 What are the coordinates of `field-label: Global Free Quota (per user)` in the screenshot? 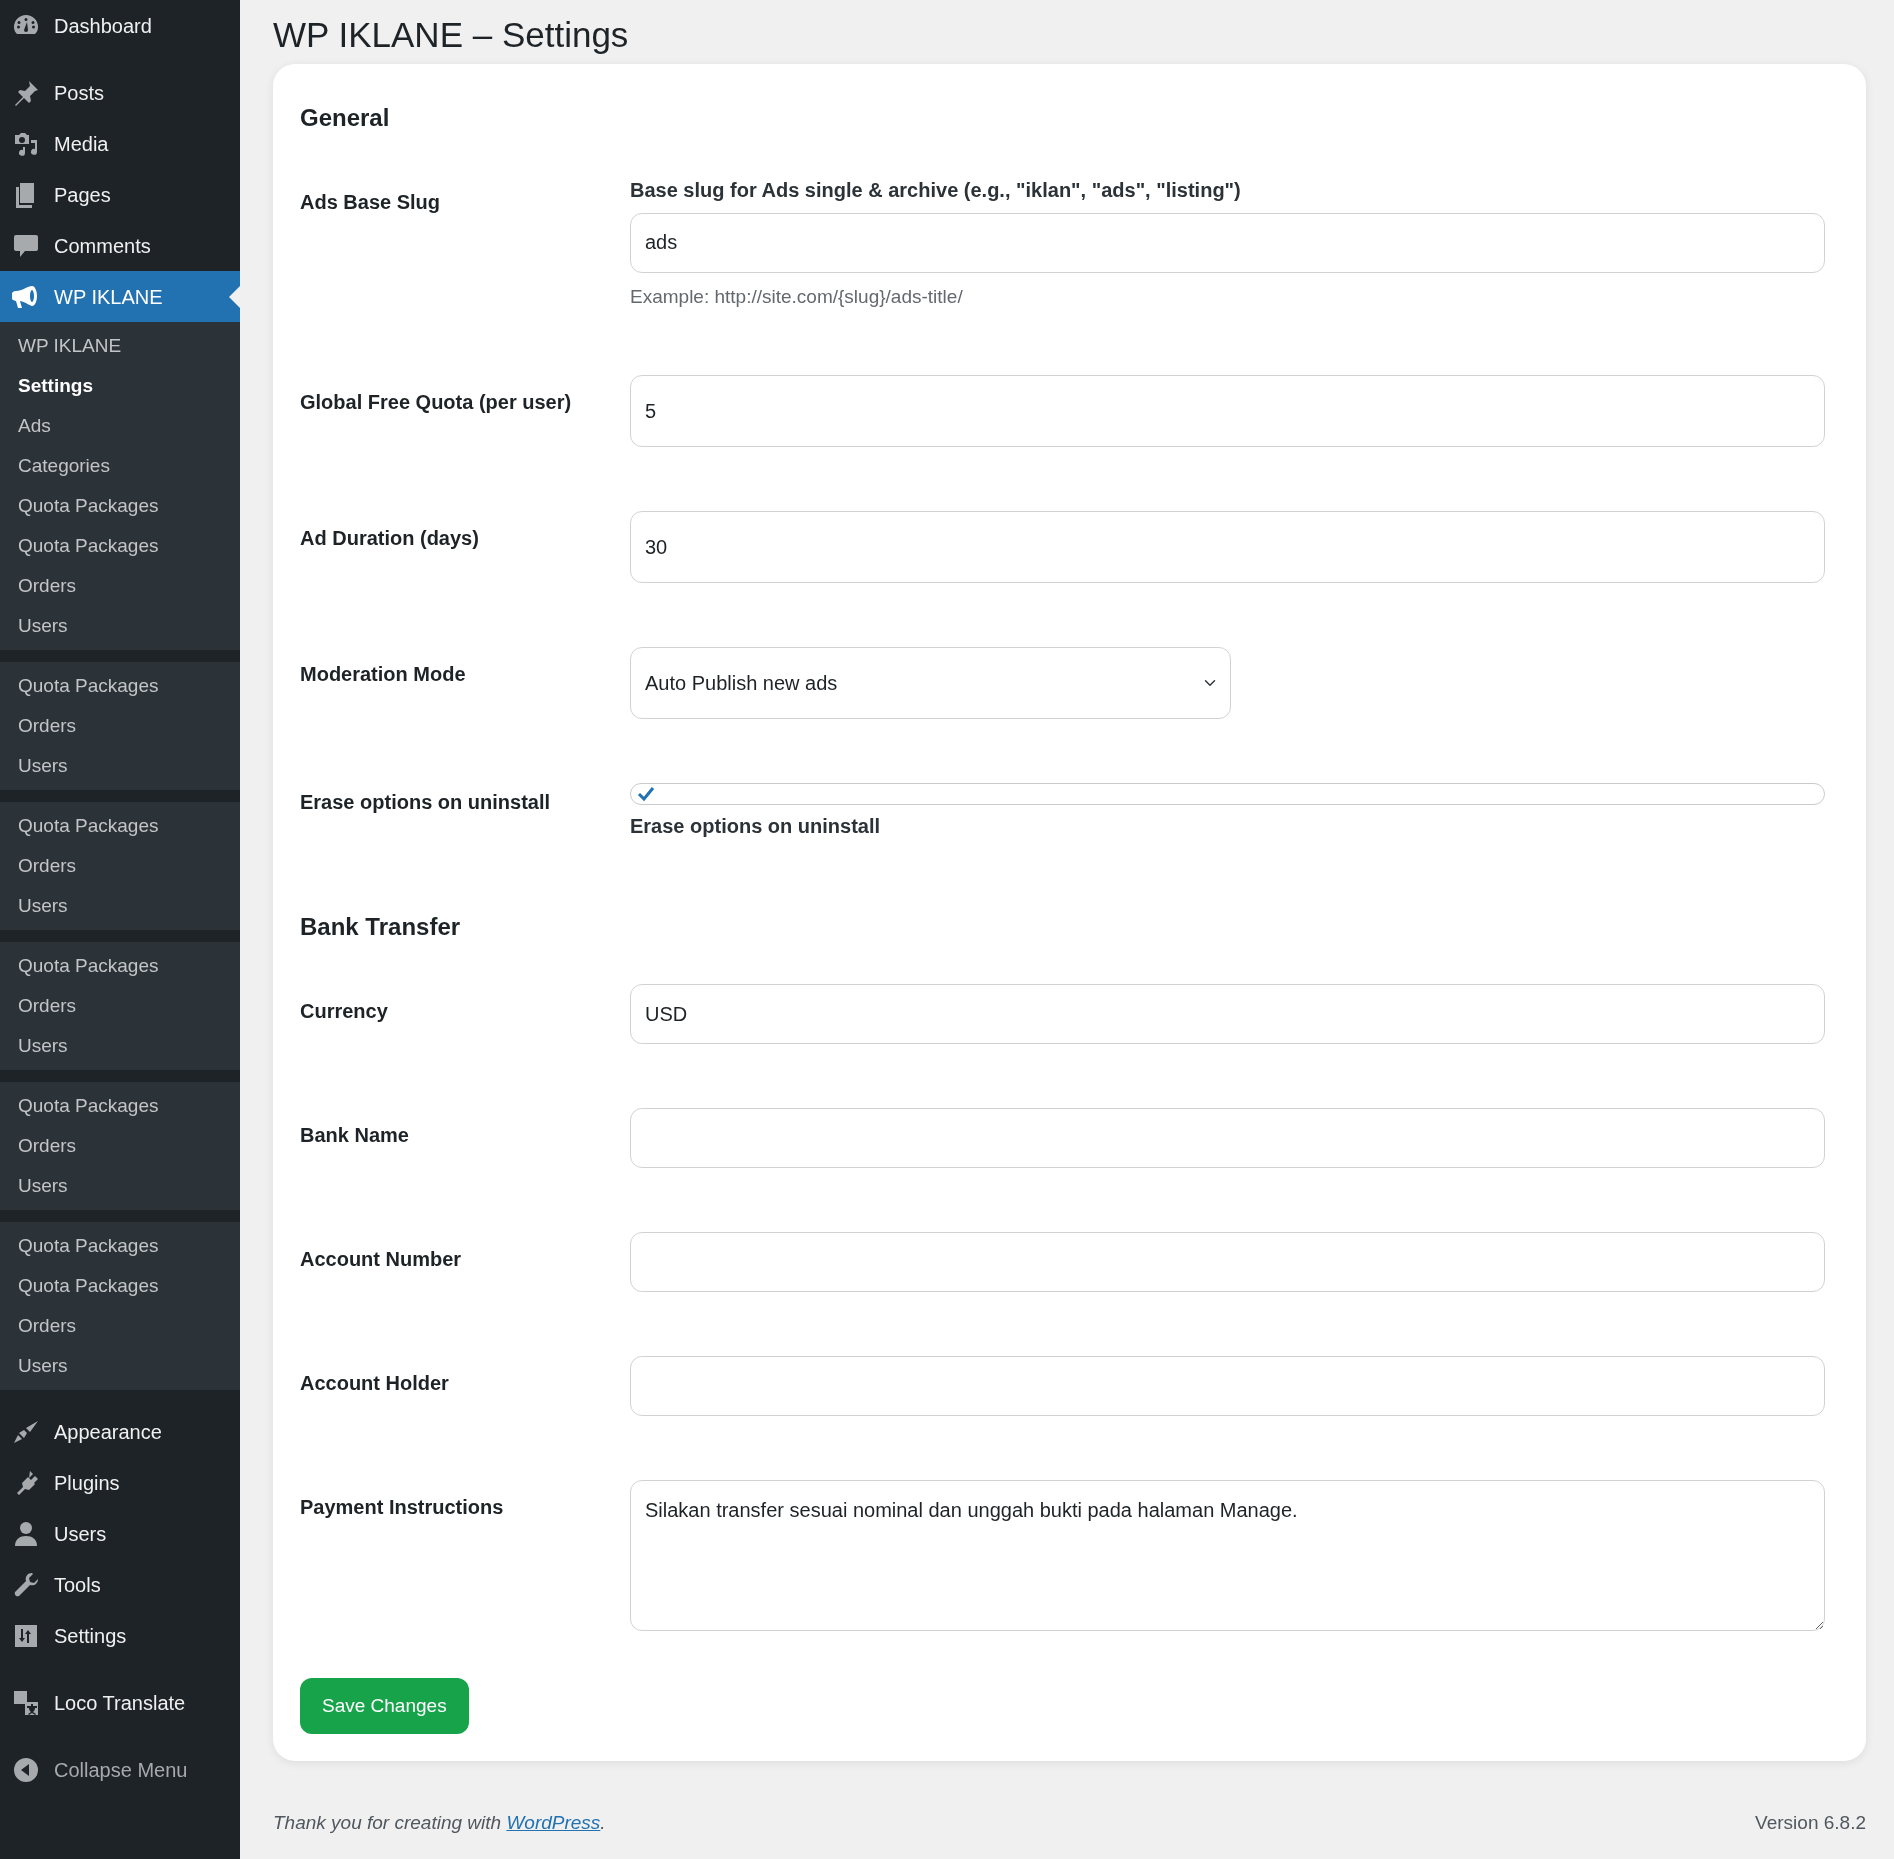 It's located at (436, 403).